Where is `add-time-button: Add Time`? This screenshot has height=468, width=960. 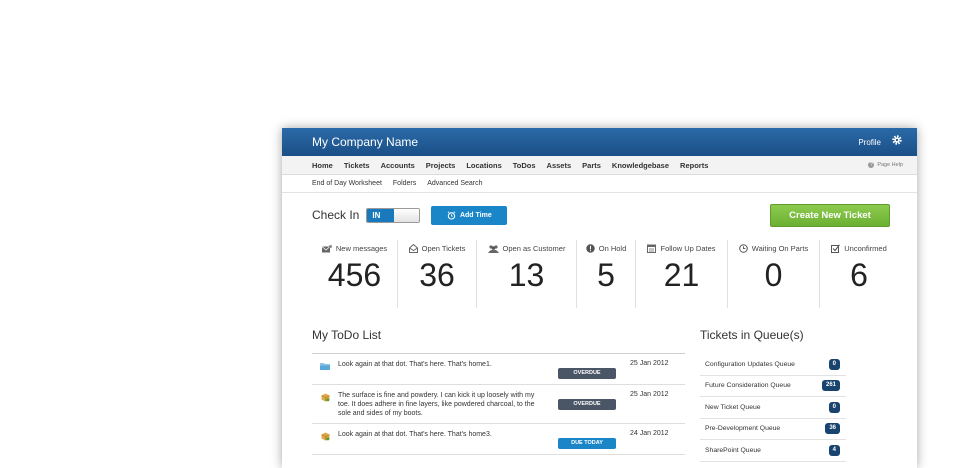
add-time-button: Add Time is located at coordinates (469, 215).